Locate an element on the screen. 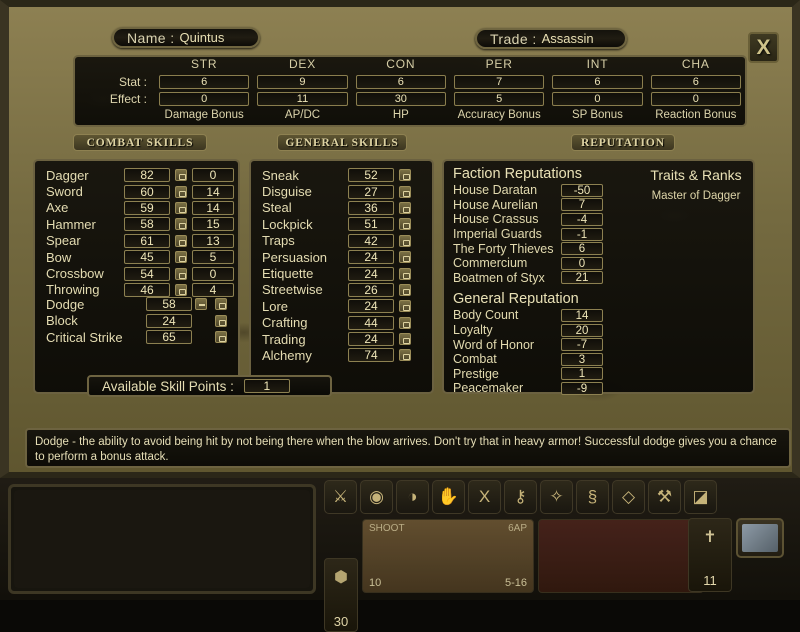 The width and height of the screenshot is (800, 632). general-skill-row: Trading 24 is located at coordinates (341, 339).